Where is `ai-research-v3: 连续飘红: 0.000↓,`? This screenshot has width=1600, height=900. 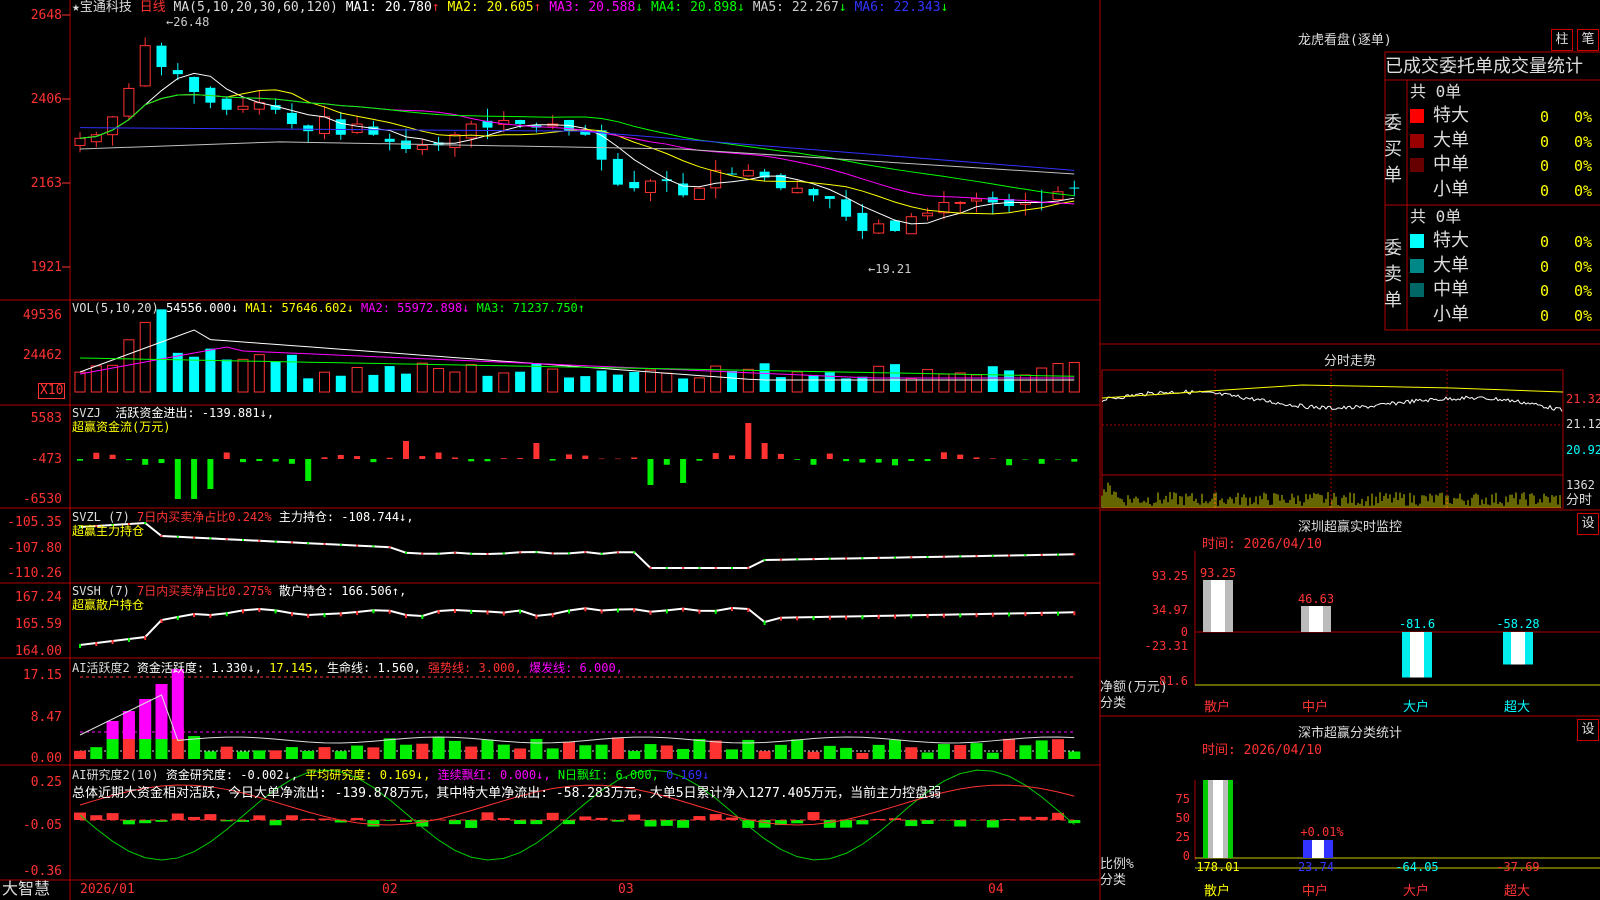
ai-research-v3: 连续飘红: 0.000↓, is located at coordinates (494, 775).